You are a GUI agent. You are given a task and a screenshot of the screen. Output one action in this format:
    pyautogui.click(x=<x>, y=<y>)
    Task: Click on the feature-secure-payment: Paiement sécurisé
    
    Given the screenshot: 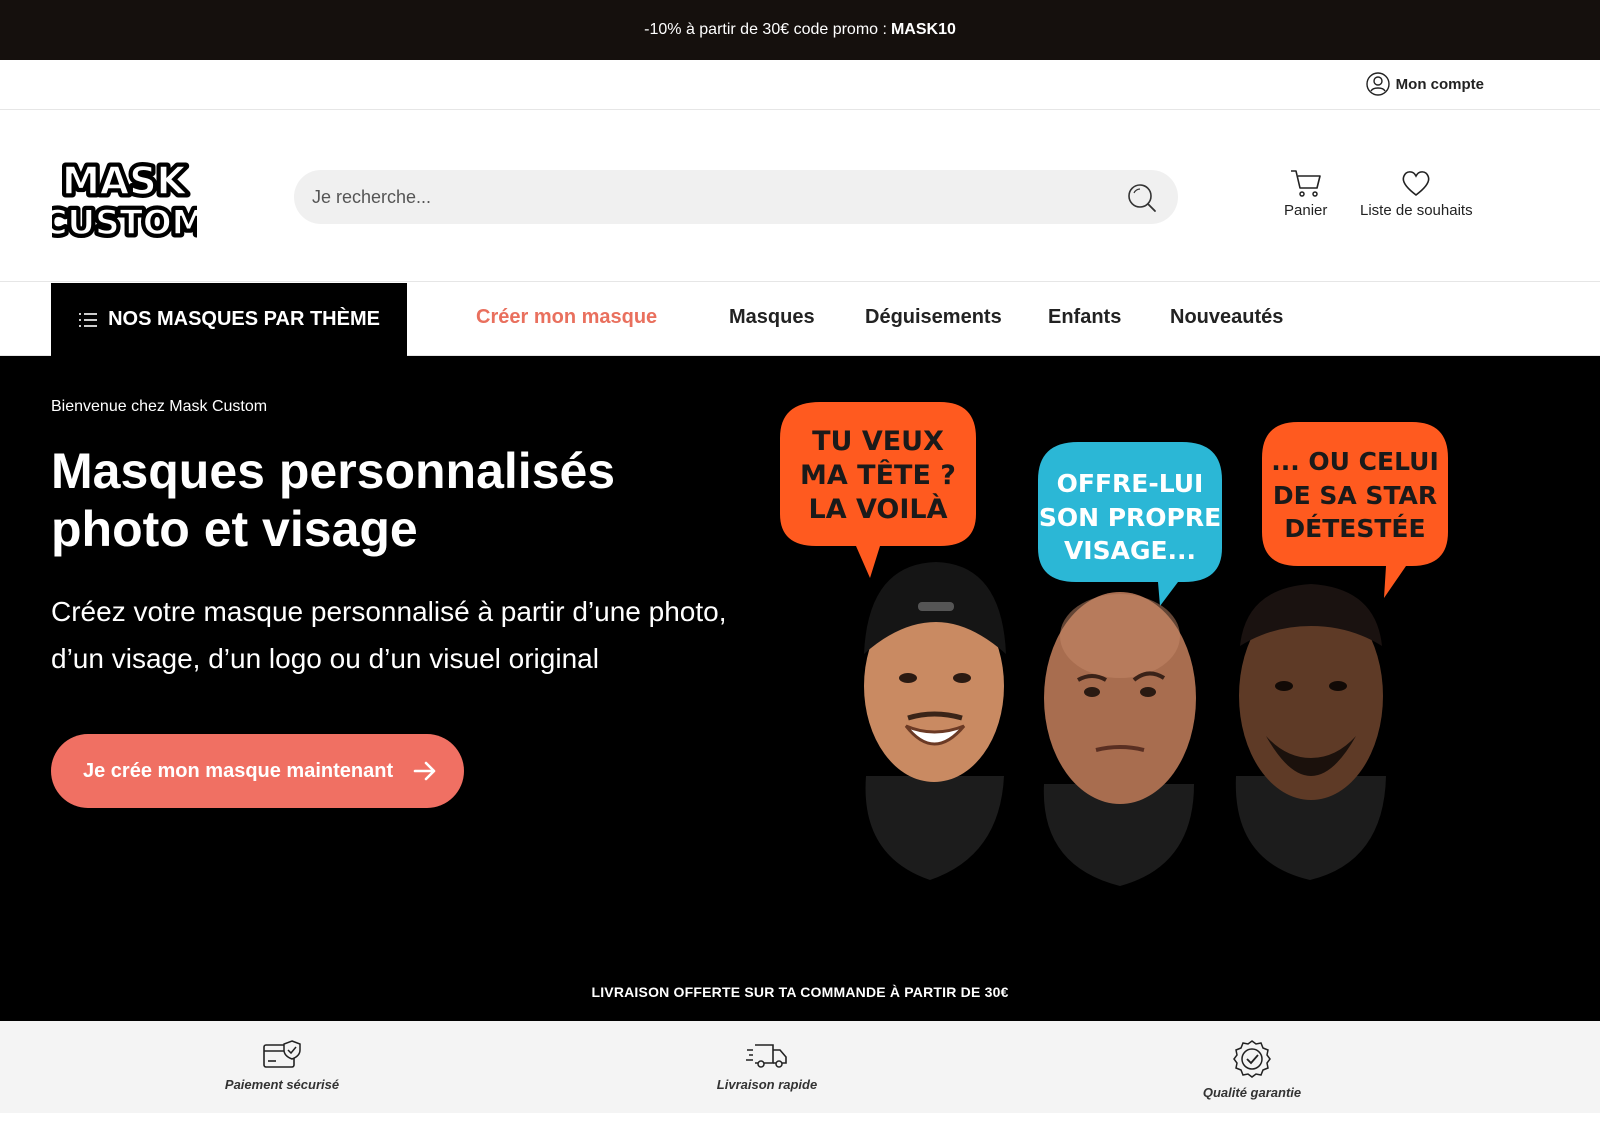 What is the action you would take?
    pyautogui.click(x=282, y=1065)
    